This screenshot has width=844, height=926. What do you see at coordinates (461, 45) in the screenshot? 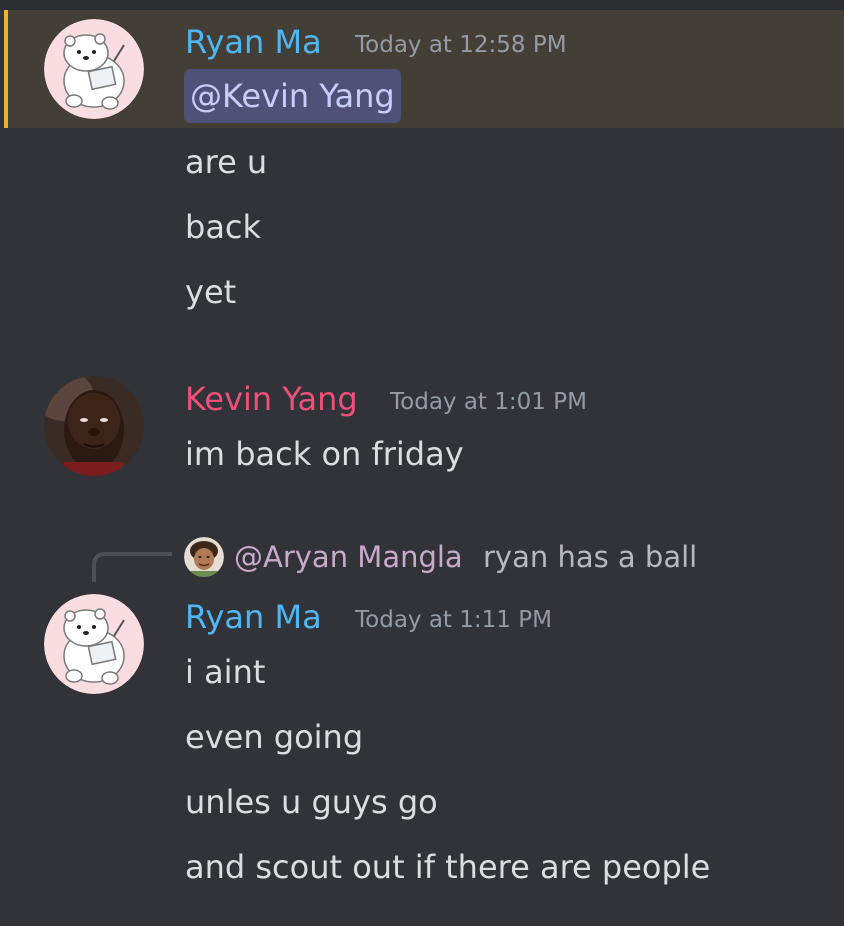
I see `timestamp: Today at 12:58 PM` at bounding box center [461, 45].